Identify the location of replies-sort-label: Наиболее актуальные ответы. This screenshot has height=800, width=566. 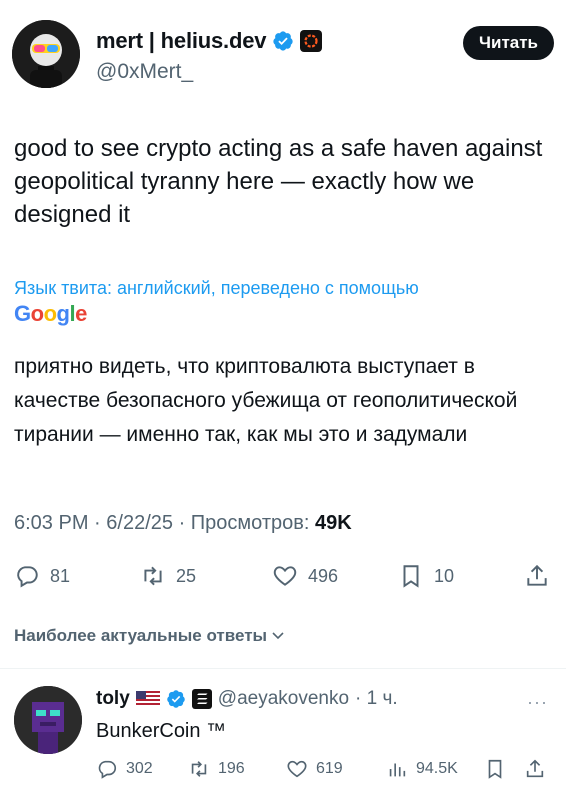
(141, 635).